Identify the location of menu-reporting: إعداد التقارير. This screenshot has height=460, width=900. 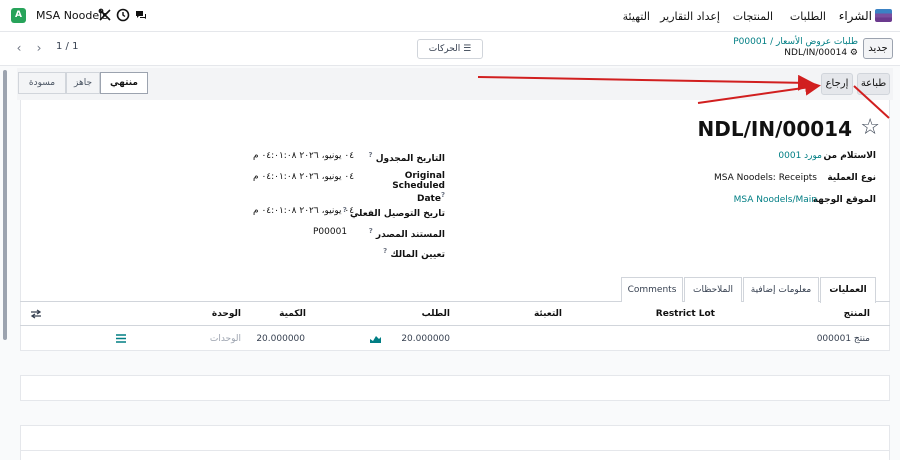
(690, 16).